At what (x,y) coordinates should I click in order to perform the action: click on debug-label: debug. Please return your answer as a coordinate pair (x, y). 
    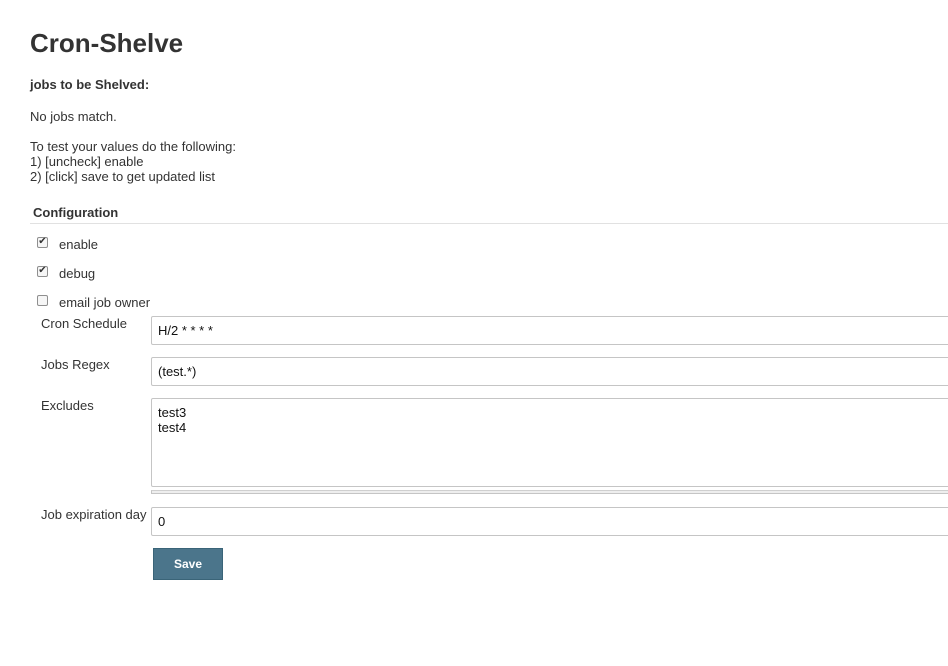
    Looking at the image, I should click on (77, 273).